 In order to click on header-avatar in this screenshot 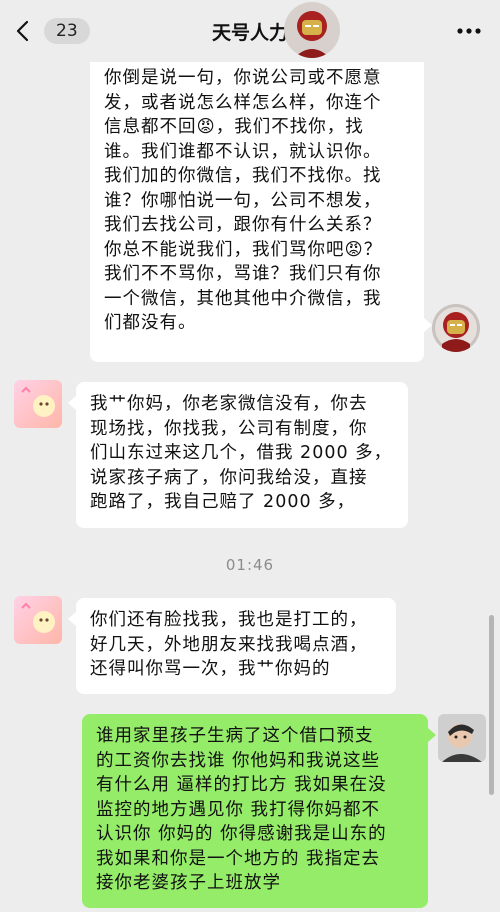, I will do `click(312, 30)`.